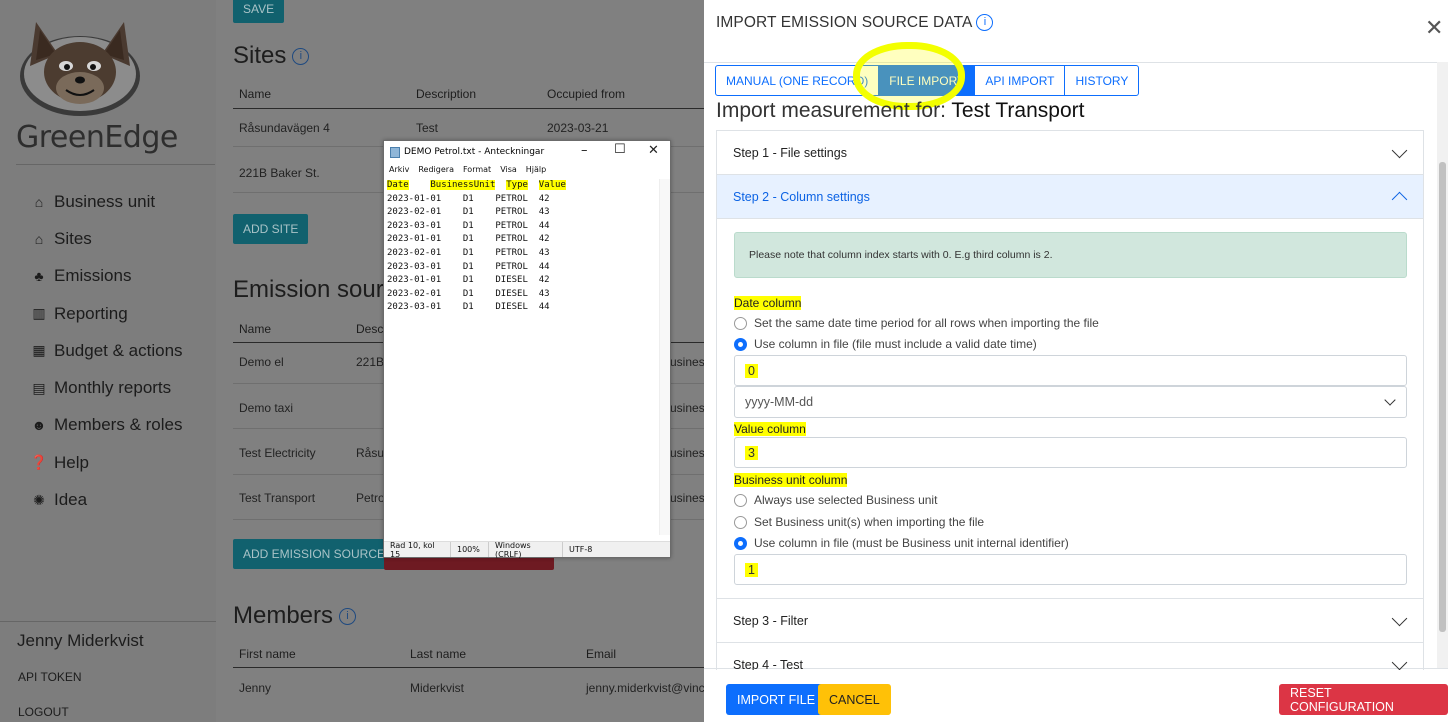 The width and height of the screenshot is (1448, 722). What do you see at coordinates (50, 677) in the screenshot?
I see `api-token-link: API TOKEN` at bounding box center [50, 677].